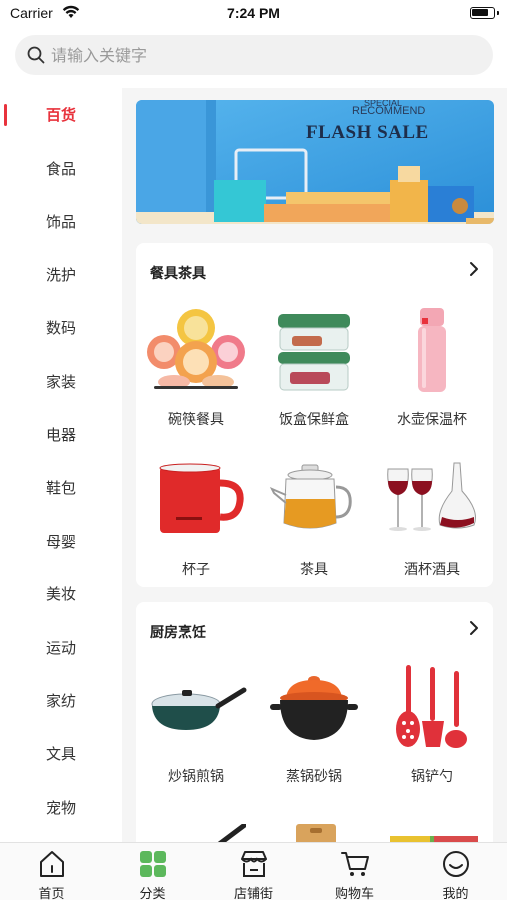 Image resolution: width=507 pixels, height=900 pixels. I want to click on sidebar-item-food: 食品, so click(61, 169).